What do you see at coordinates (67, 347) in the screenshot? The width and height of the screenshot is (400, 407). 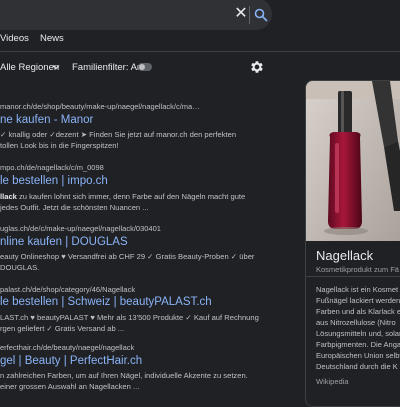 I see `result-url: erfecthair.ch/de/beauty/naegel/nagellack` at bounding box center [67, 347].